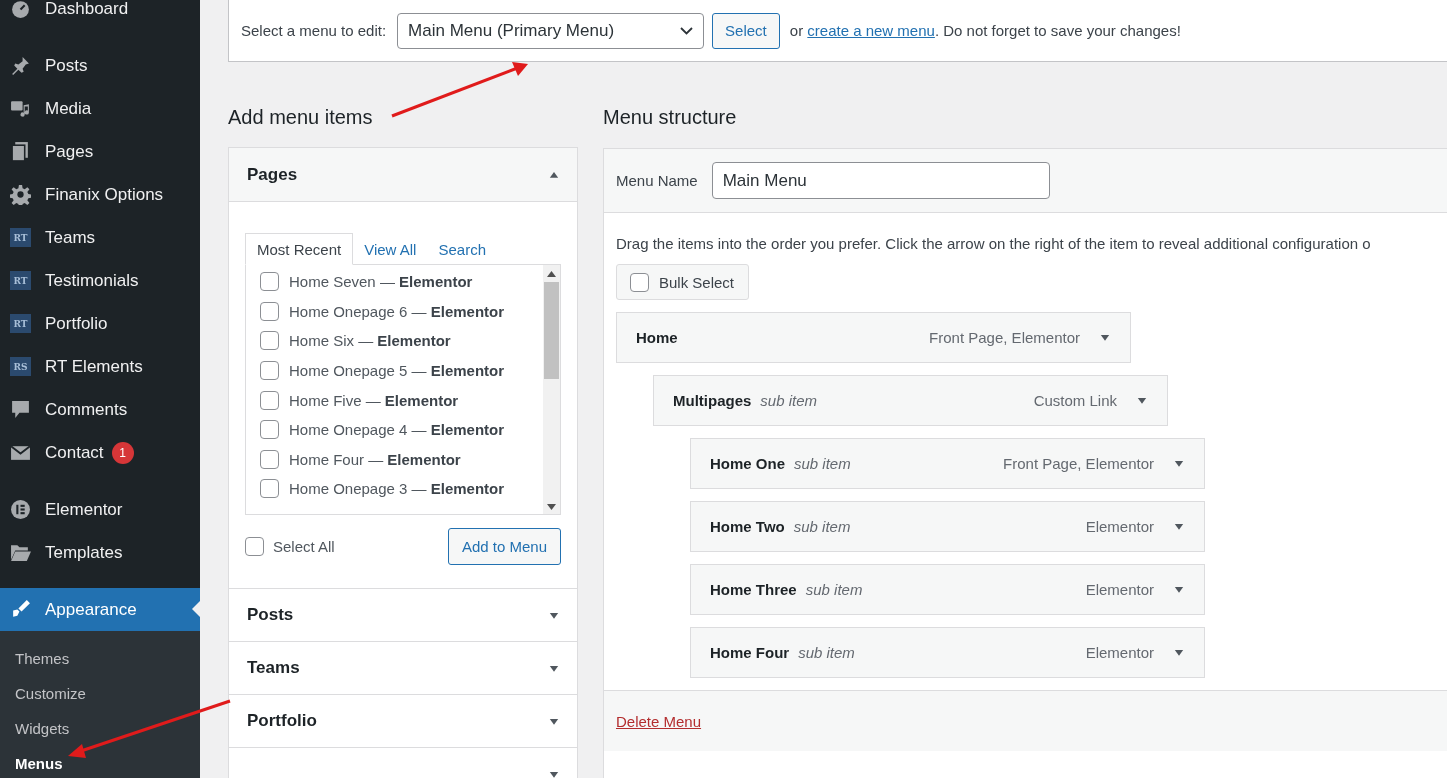  Describe the element at coordinates (100, 609) in the screenshot. I see `sidebar-item: Appearance` at that location.